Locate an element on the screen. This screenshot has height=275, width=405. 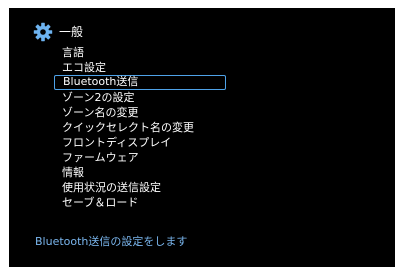
menu-item-rename-zone: ゾーン名の変更 is located at coordinates (140, 112).